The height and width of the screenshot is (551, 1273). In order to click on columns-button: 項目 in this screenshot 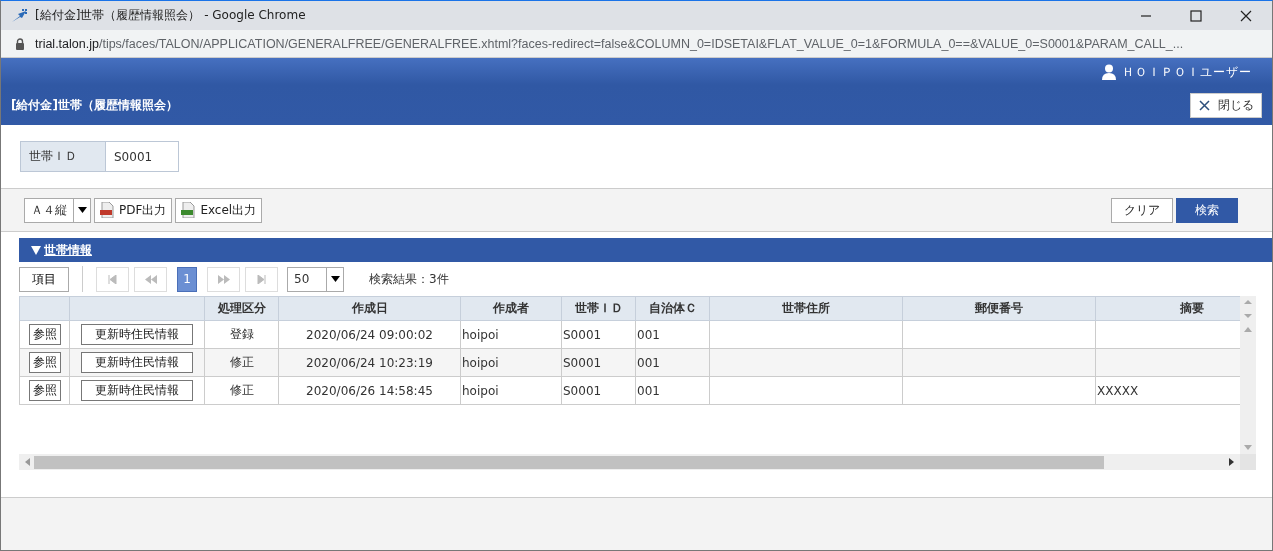, I will do `click(44, 279)`.